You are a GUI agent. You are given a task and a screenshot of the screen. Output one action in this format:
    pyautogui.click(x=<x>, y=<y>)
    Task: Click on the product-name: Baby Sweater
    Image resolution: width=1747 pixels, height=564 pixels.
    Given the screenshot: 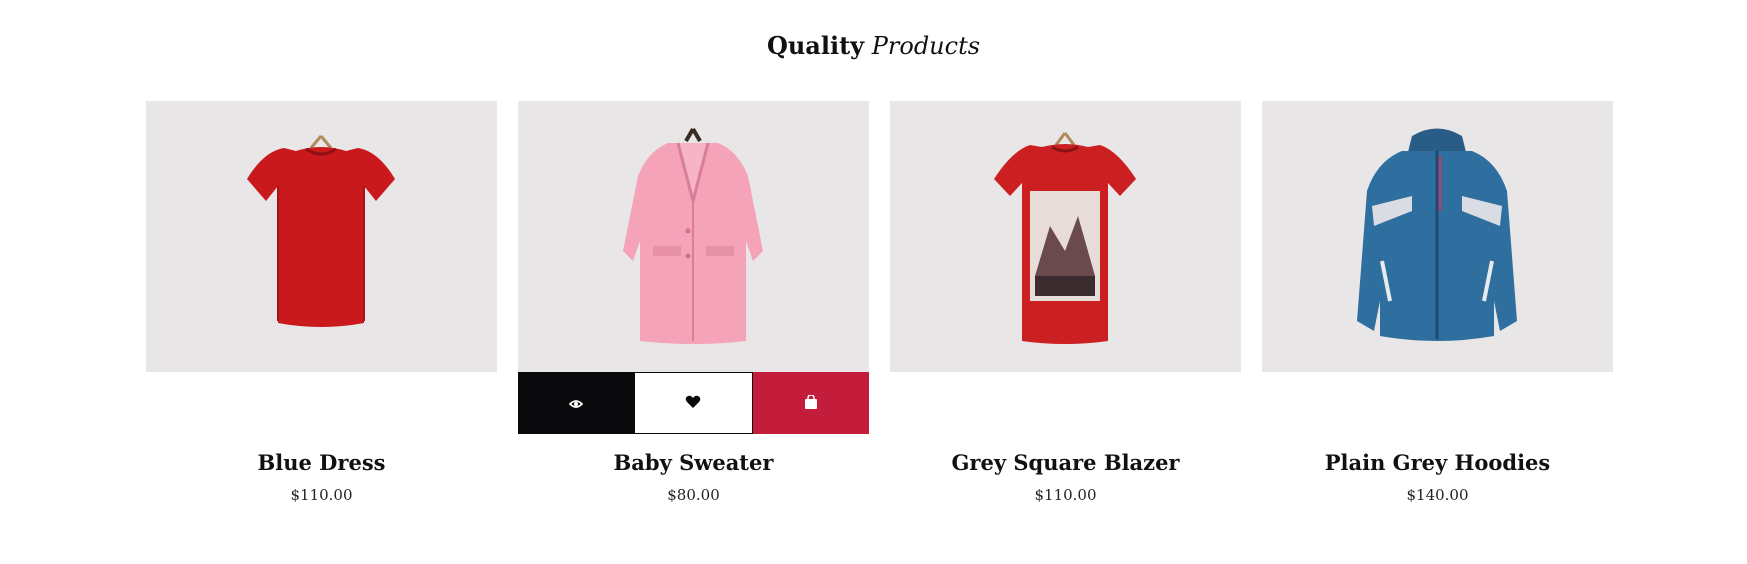 What is the action you would take?
    pyautogui.click(x=693, y=463)
    